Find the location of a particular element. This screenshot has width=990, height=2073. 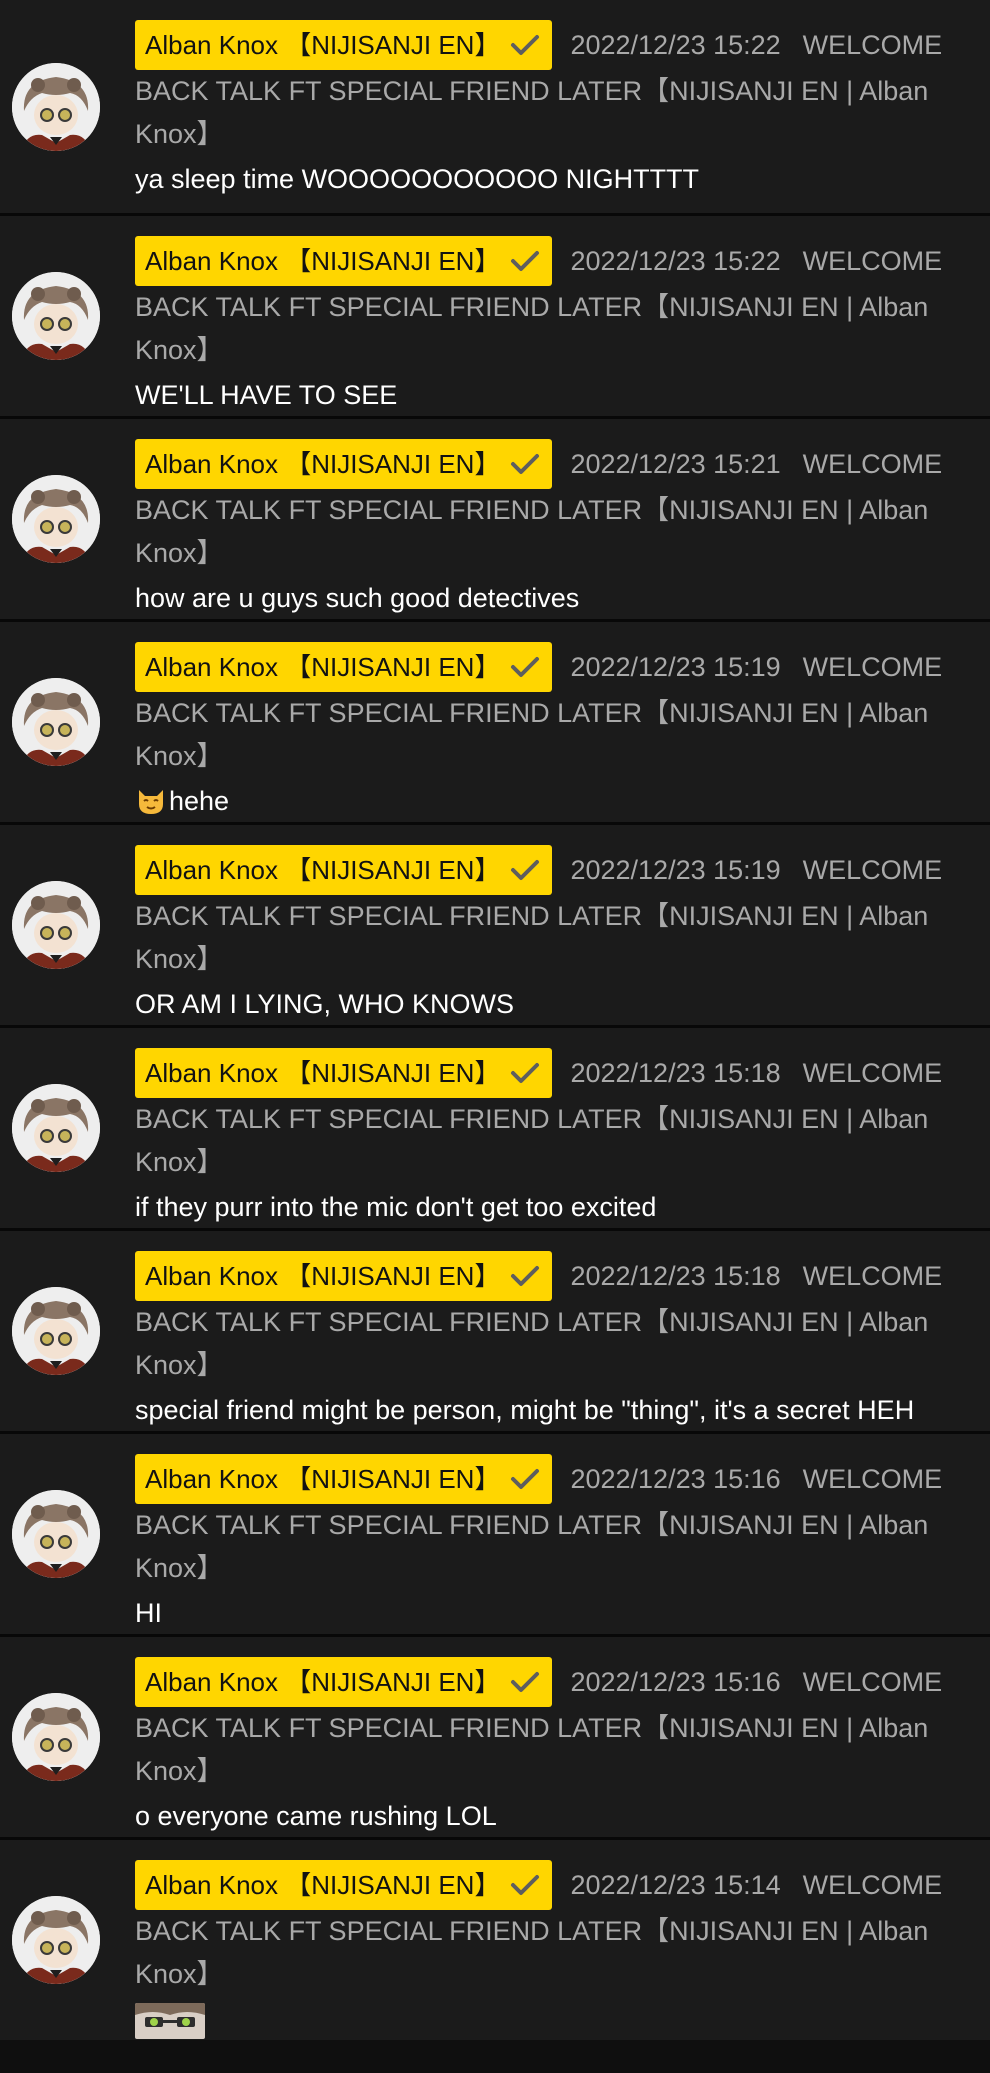

message-text-row: hehe is located at coordinates (547, 801).